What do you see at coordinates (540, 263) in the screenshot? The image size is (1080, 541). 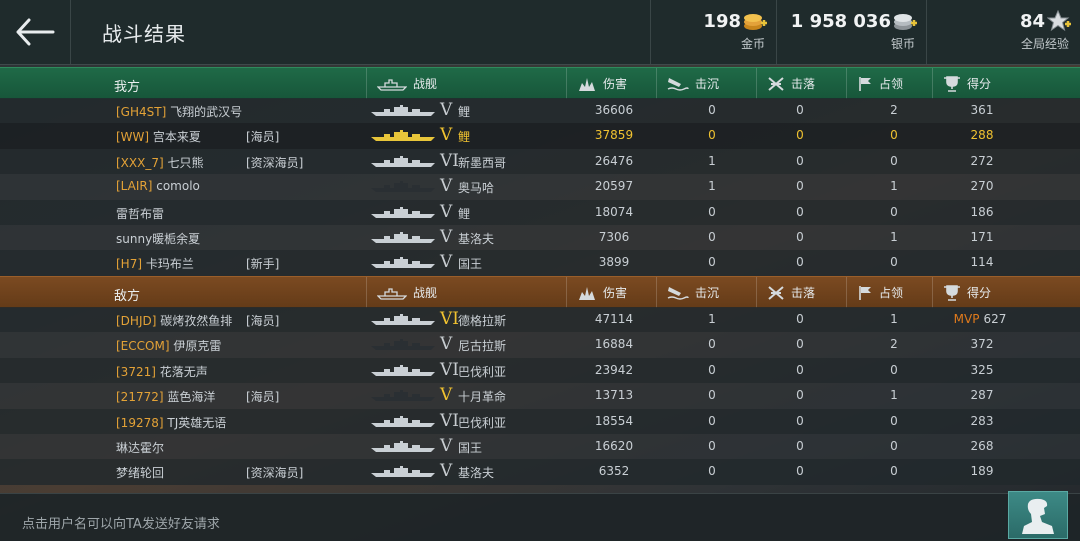 I see `player-row: [H7] 卡玛布兰 [新手] V 国王 3899 0 0 0 114` at bounding box center [540, 263].